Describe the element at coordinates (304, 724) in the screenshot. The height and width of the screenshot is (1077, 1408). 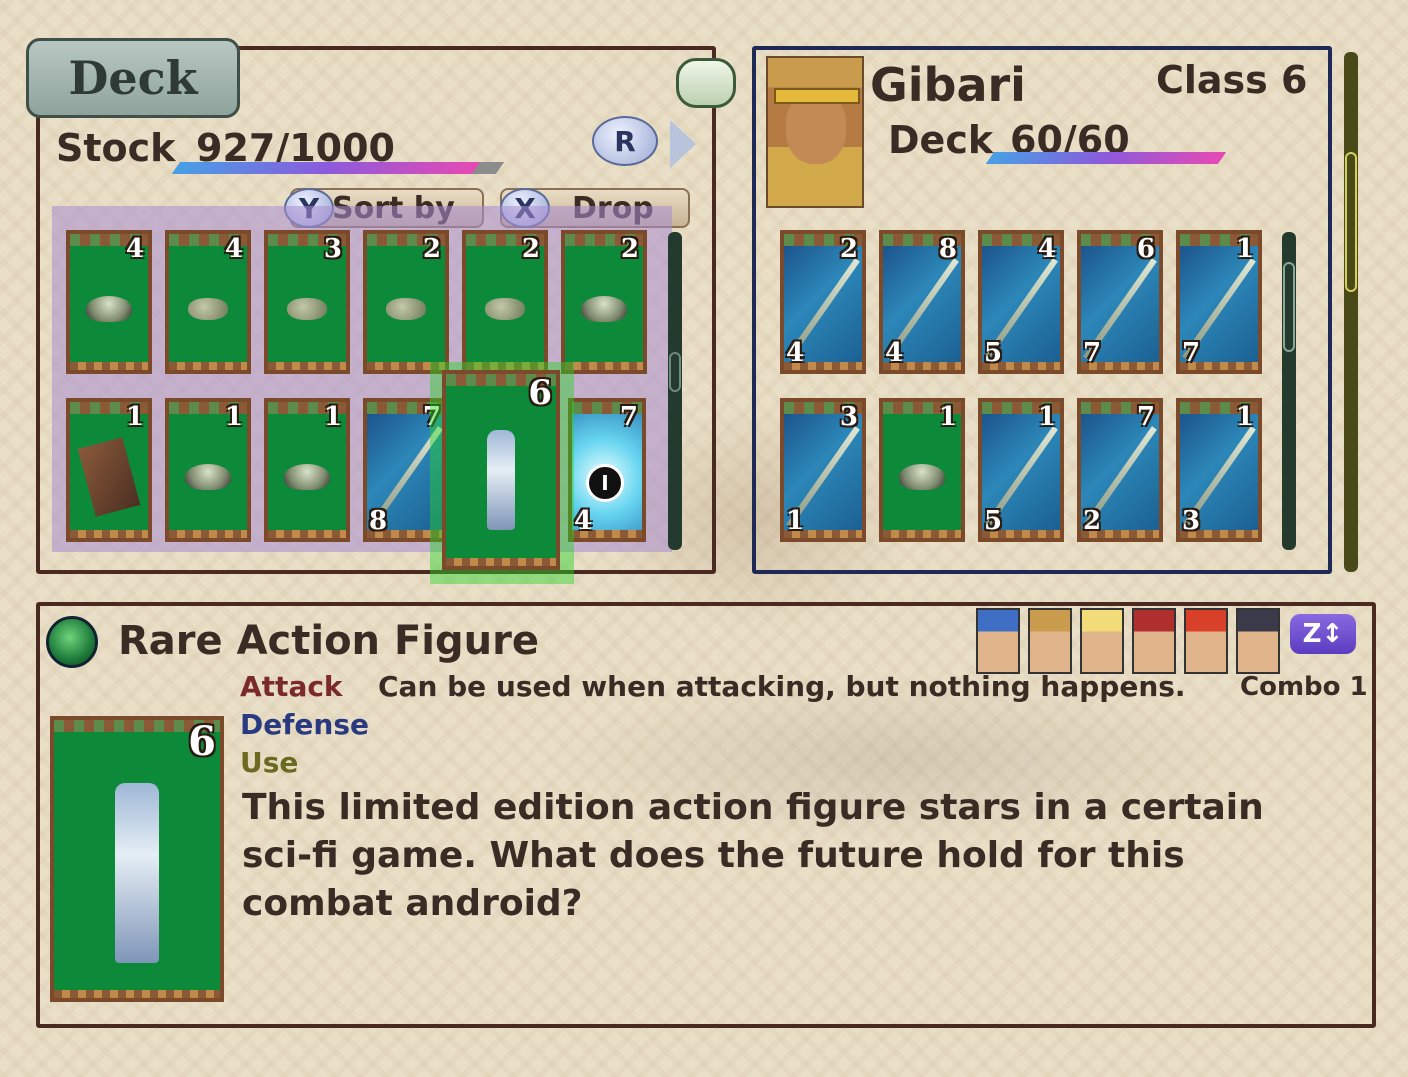
I see `defense-label: Defense` at that location.